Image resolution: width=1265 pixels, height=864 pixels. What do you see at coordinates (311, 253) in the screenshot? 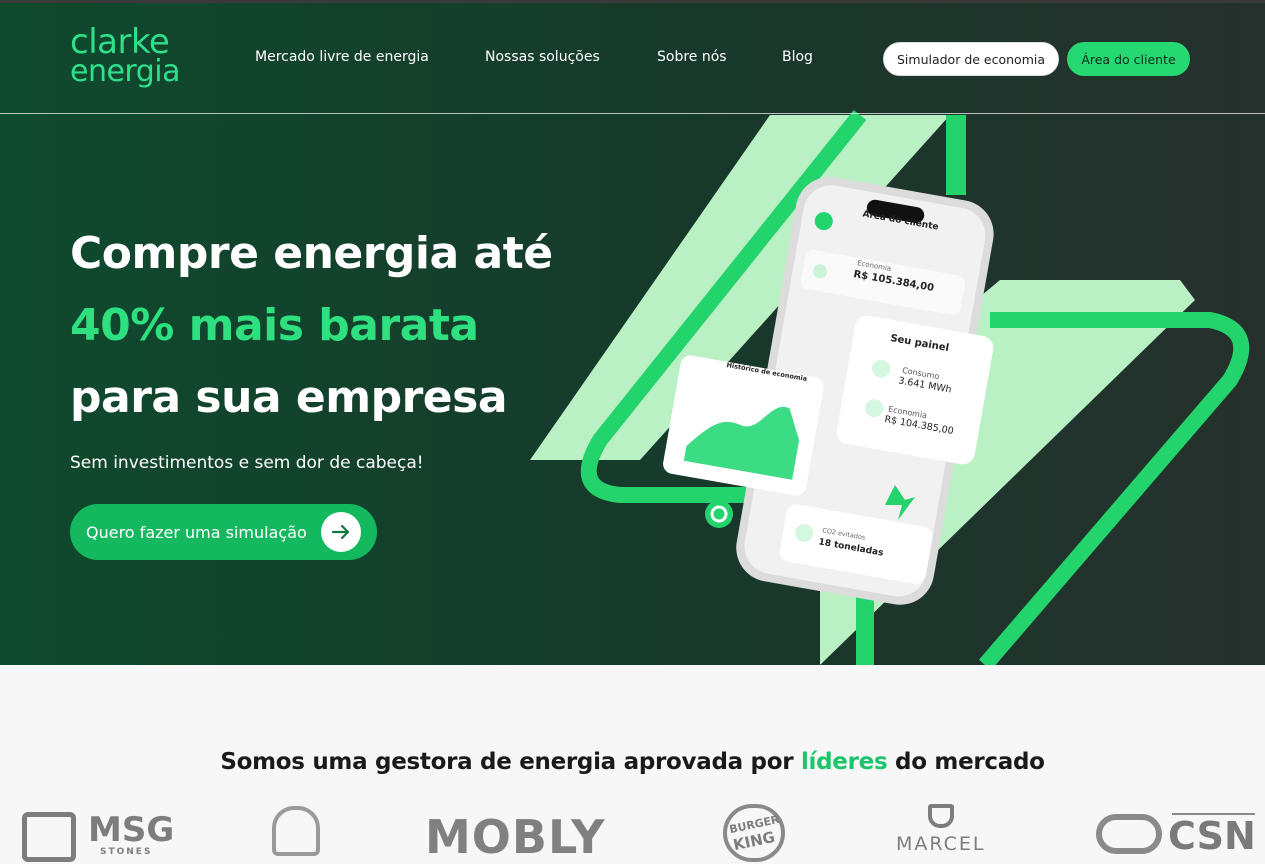
I see `hero-title-line-1: Compre energia até` at bounding box center [311, 253].